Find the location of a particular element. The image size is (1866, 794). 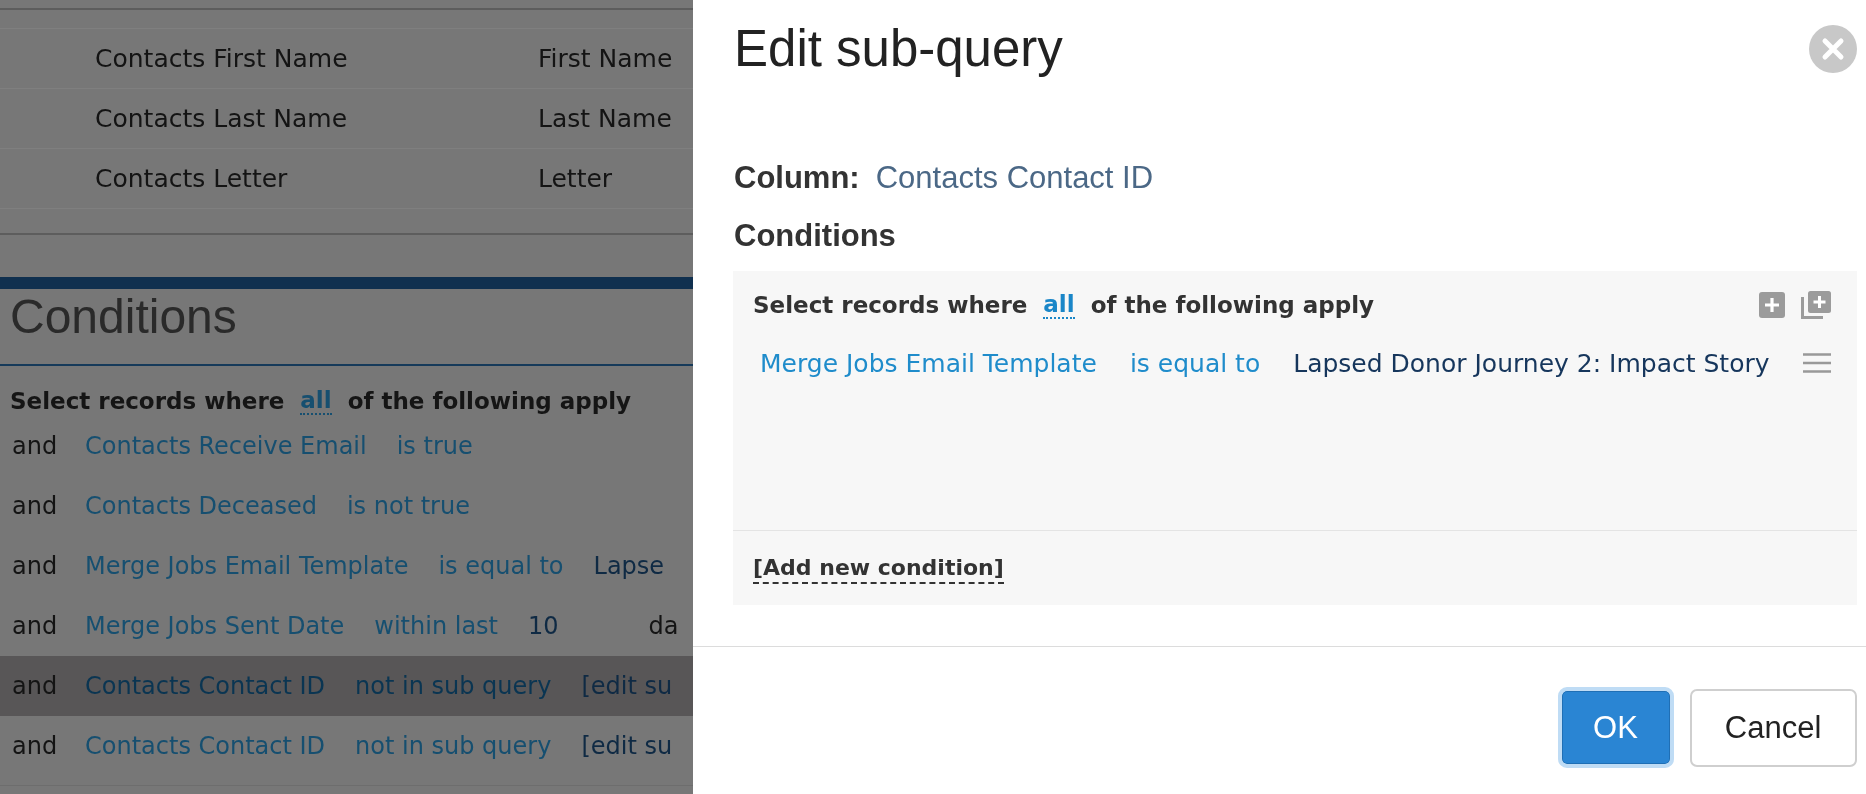

field-link: Merge Jobs Sent Date is located at coordinates (215, 626).